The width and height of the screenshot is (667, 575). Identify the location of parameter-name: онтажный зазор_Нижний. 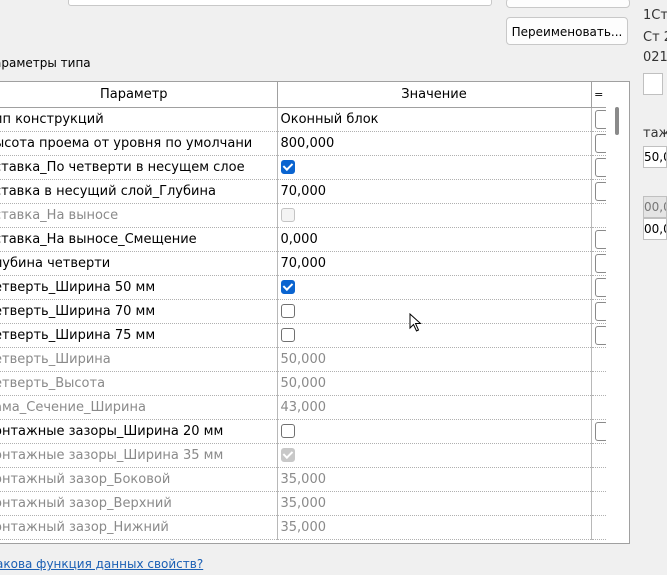
(139, 527).